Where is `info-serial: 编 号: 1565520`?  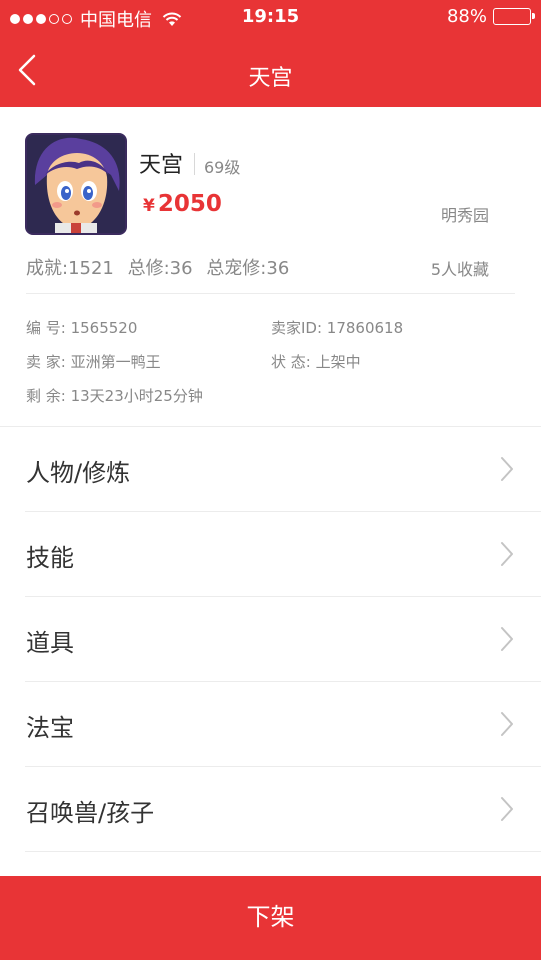
info-serial: 编 号: 1565520 is located at coordinates (82, 328).